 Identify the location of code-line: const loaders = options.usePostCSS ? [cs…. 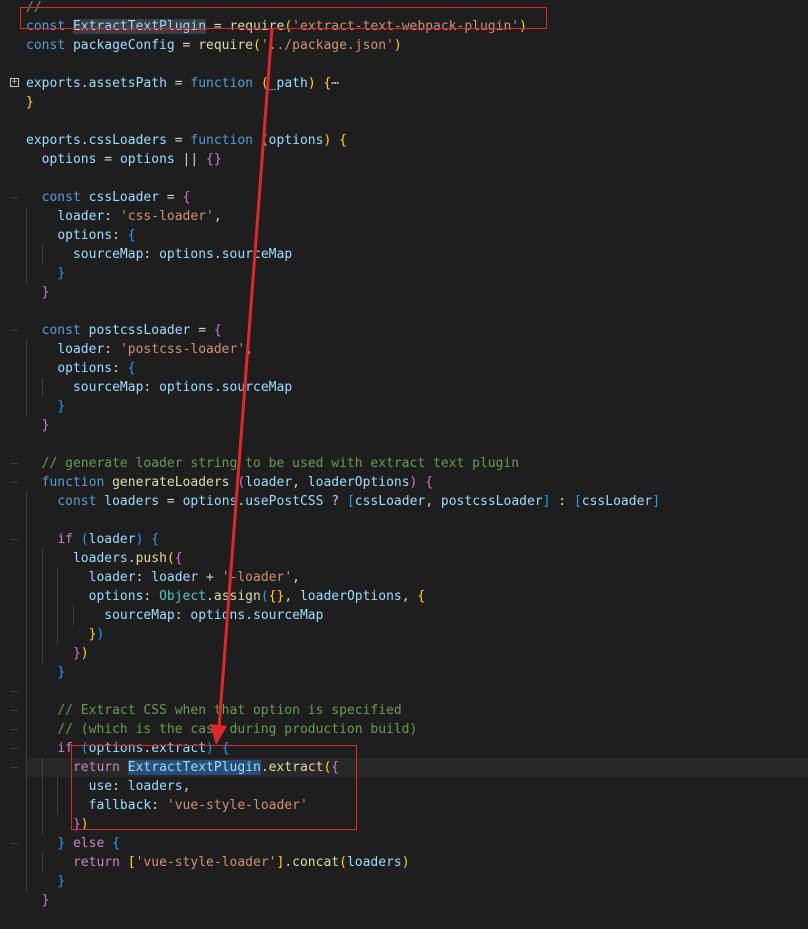
(404, 501).